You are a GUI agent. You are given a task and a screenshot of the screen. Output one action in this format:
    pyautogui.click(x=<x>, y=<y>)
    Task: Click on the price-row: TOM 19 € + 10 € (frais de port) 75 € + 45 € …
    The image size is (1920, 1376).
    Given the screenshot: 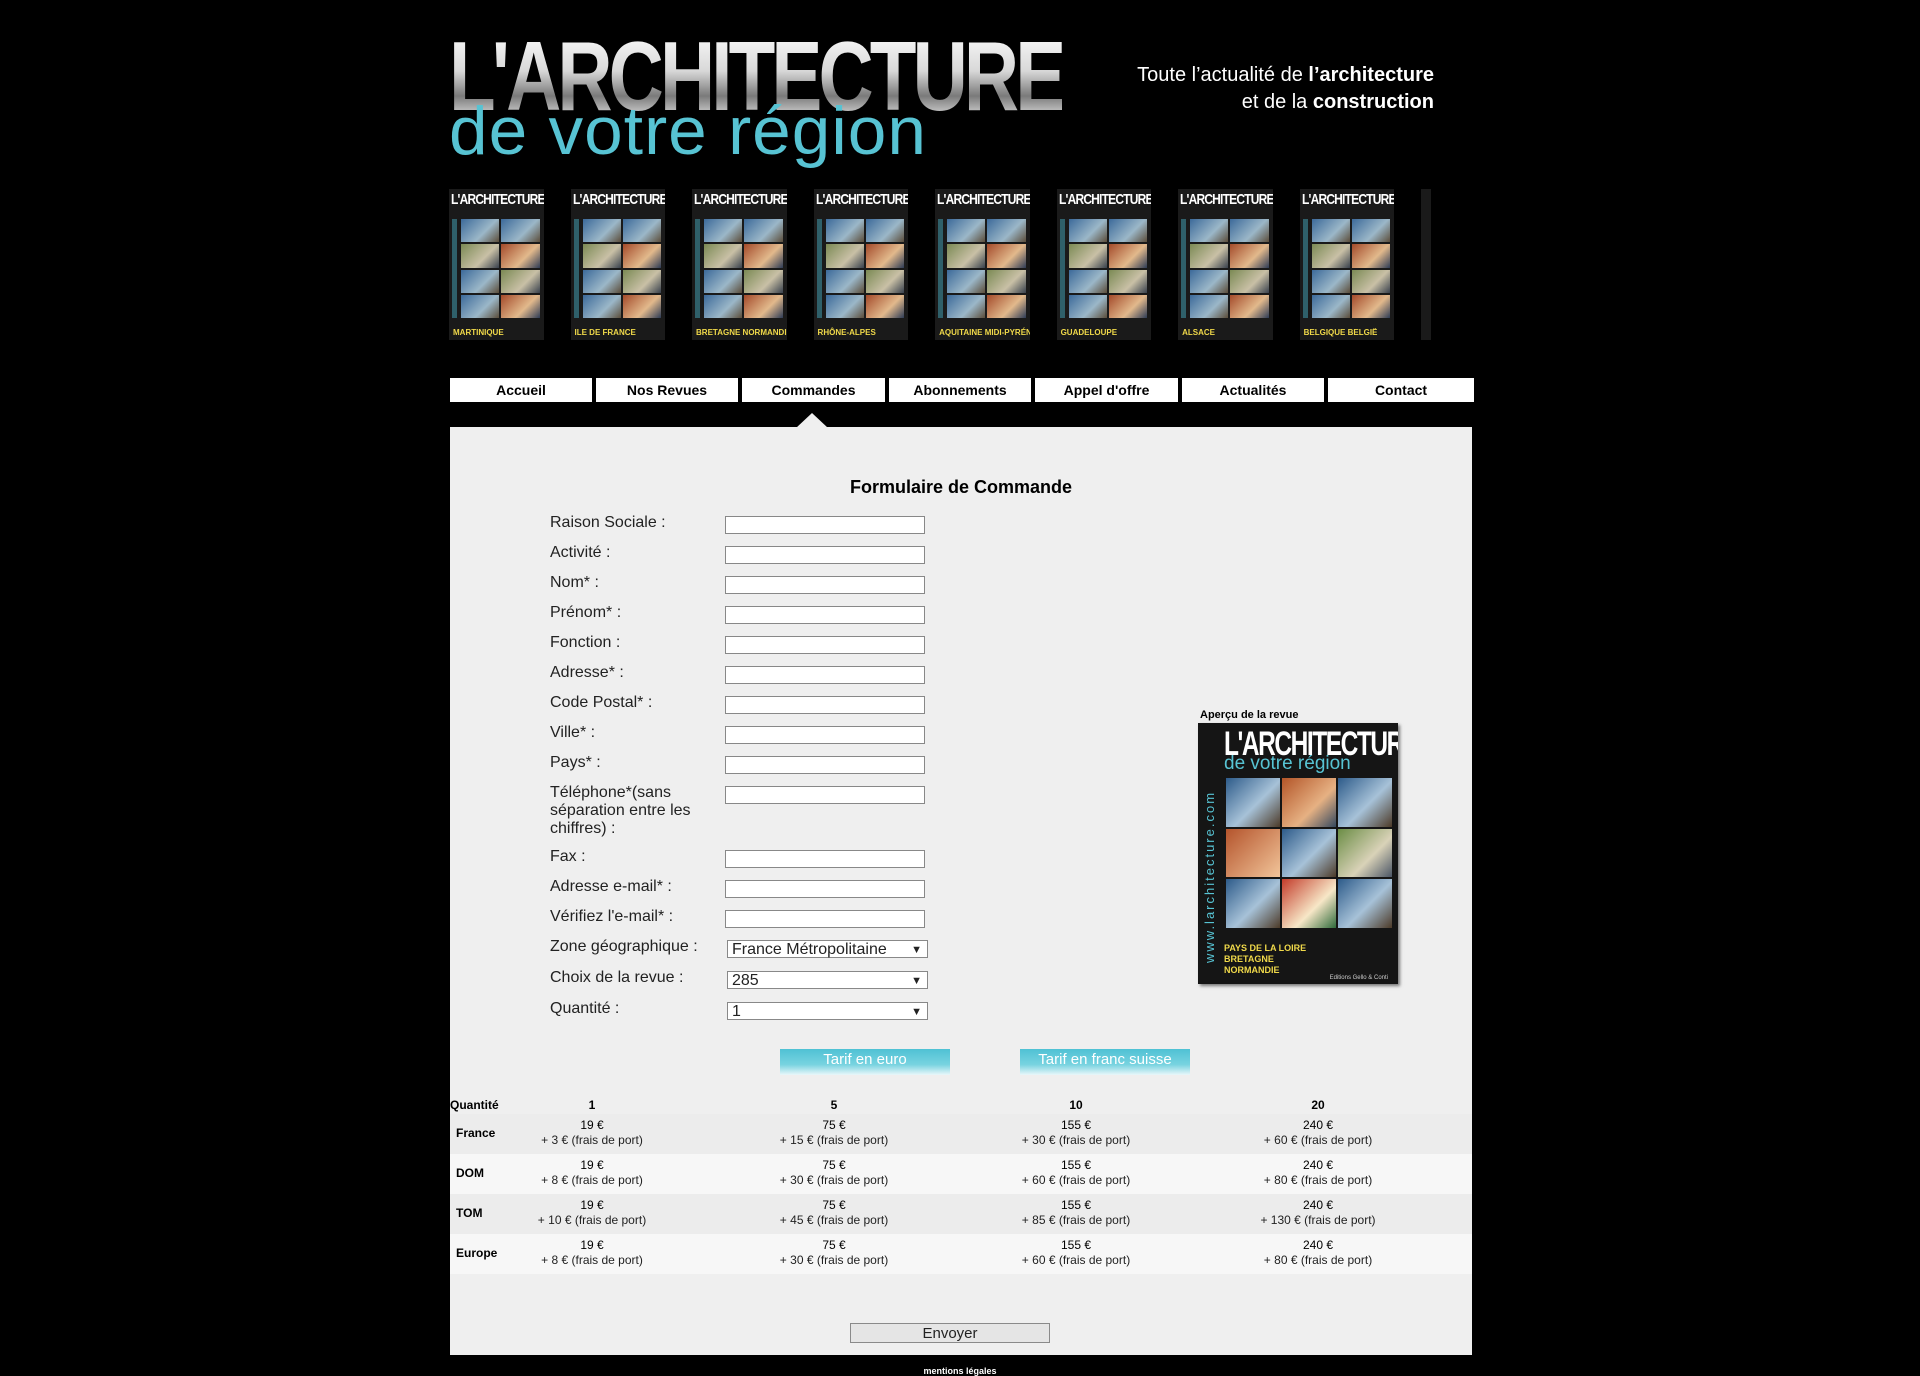 What is the action you would take?
    pyautogui.click(x=961, y=1214)
    